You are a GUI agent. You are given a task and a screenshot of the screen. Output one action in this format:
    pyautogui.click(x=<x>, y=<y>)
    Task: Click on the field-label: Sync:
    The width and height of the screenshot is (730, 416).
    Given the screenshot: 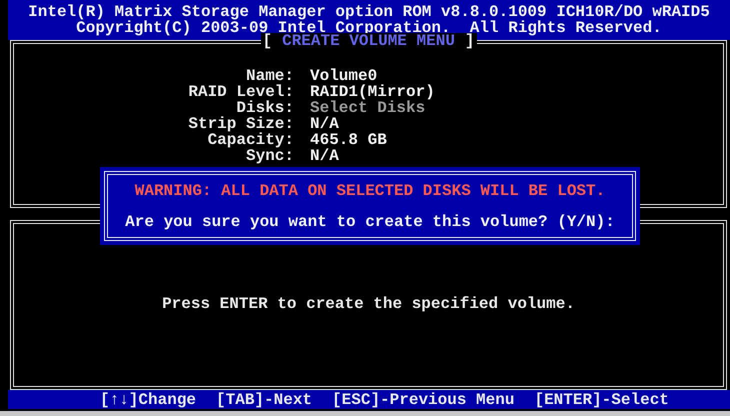 What is the action you would take?
    pyautogui.click(x=270, y=156)
    